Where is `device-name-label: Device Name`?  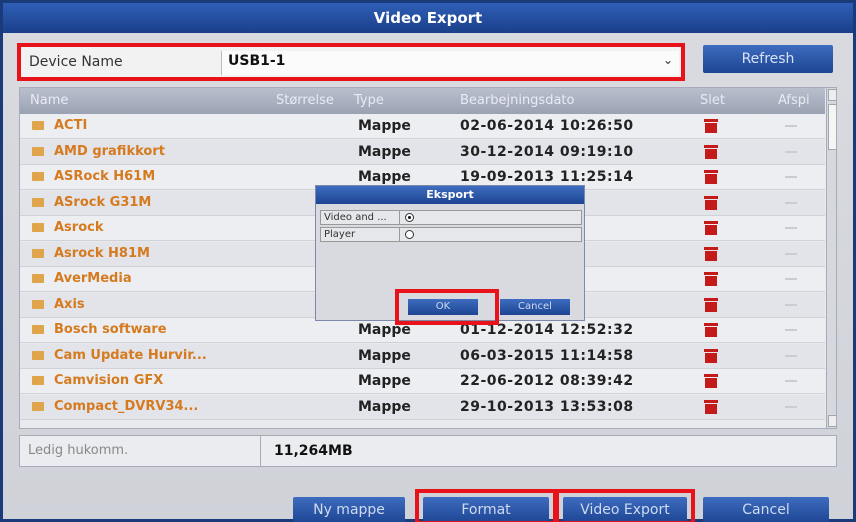 device-name-label: Device Name is located at coordinates (76, 62).